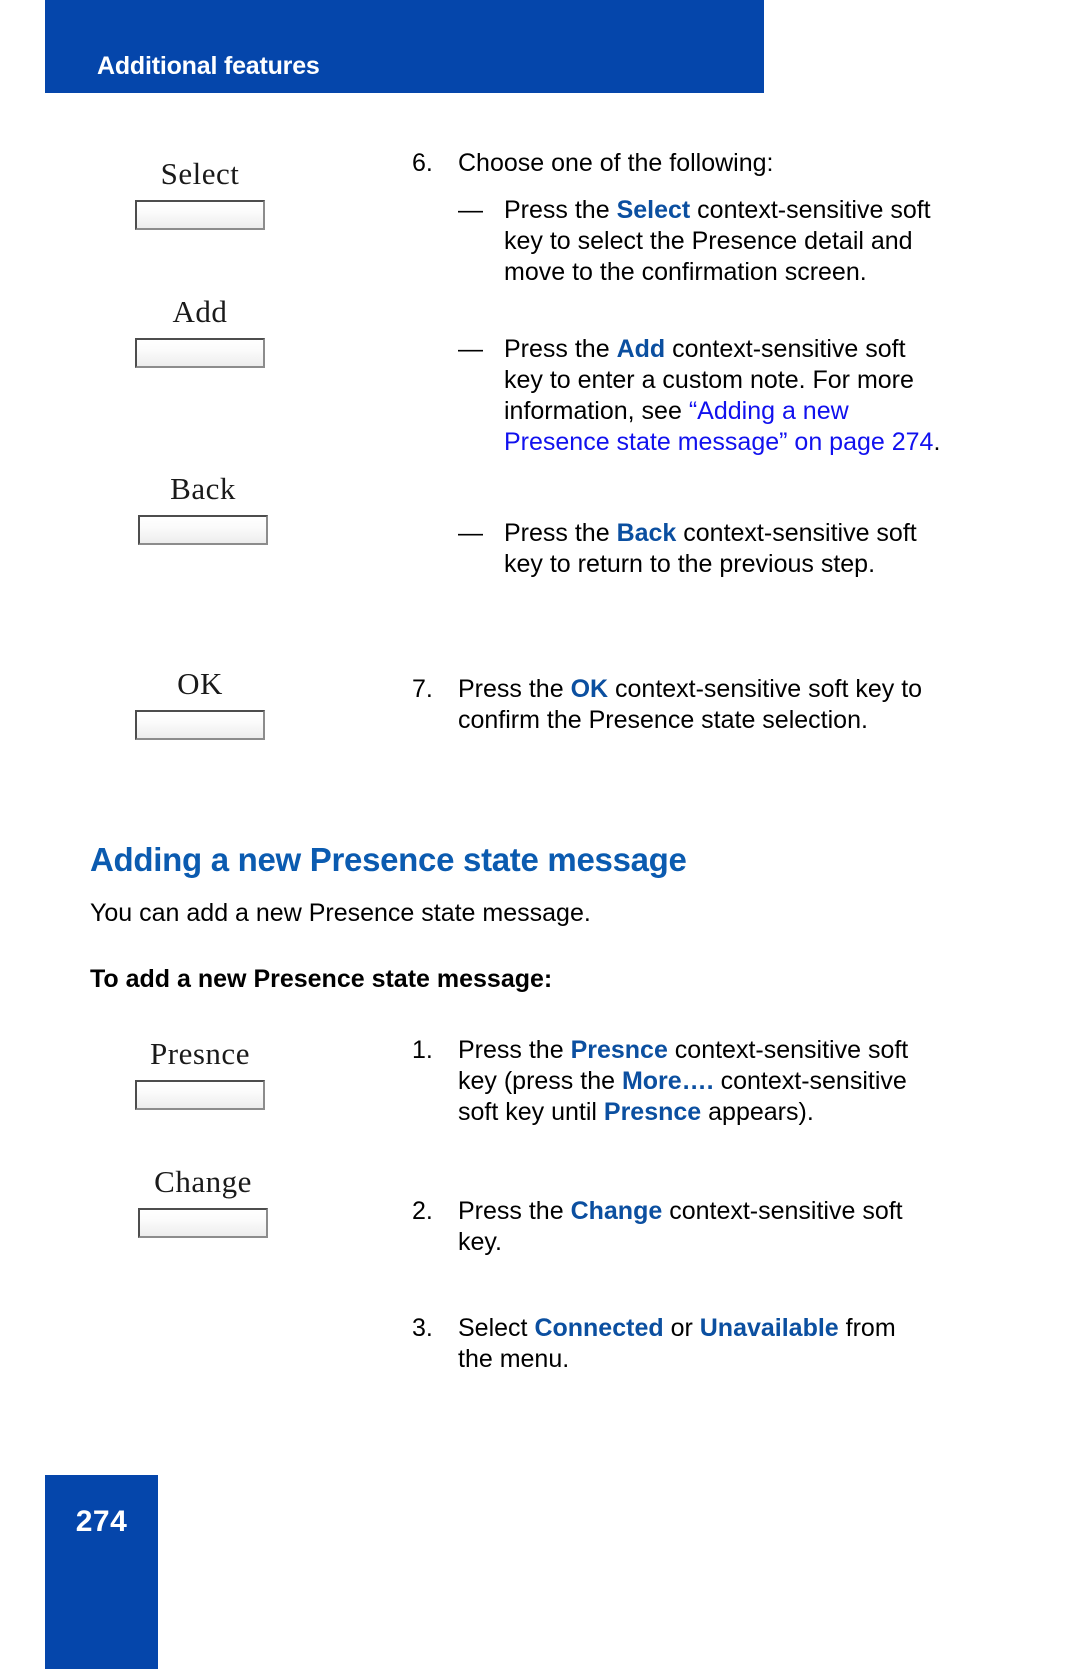  I want to click on softkey-back: Back, so click(203, 509).